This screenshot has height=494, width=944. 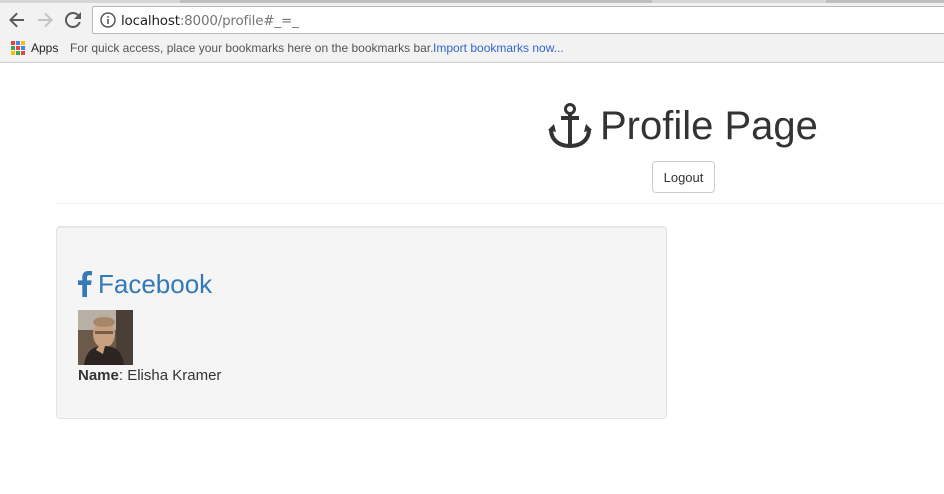 I want to click on url-path: :8000/profile#_=_, so click(x=239, y=21).